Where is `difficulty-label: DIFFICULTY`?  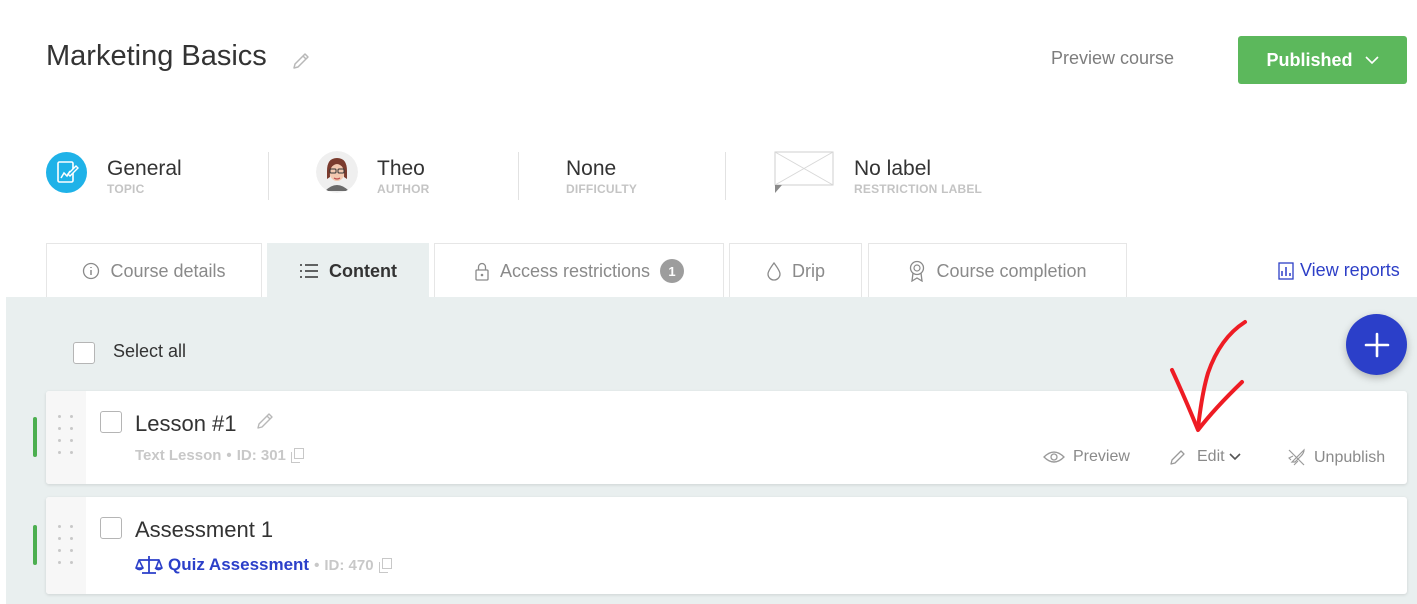
difficulty-label: DIFFICULTY is located at coordinates (602, 188).